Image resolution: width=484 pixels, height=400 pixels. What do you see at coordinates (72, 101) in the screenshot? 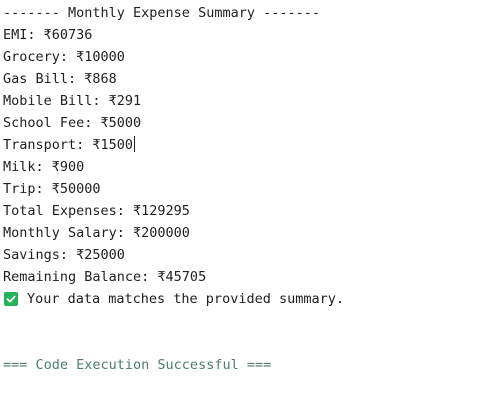
I see `output-line-mobile-bill: Mobile Bill: ₹291` at bounding box center [72, 101].